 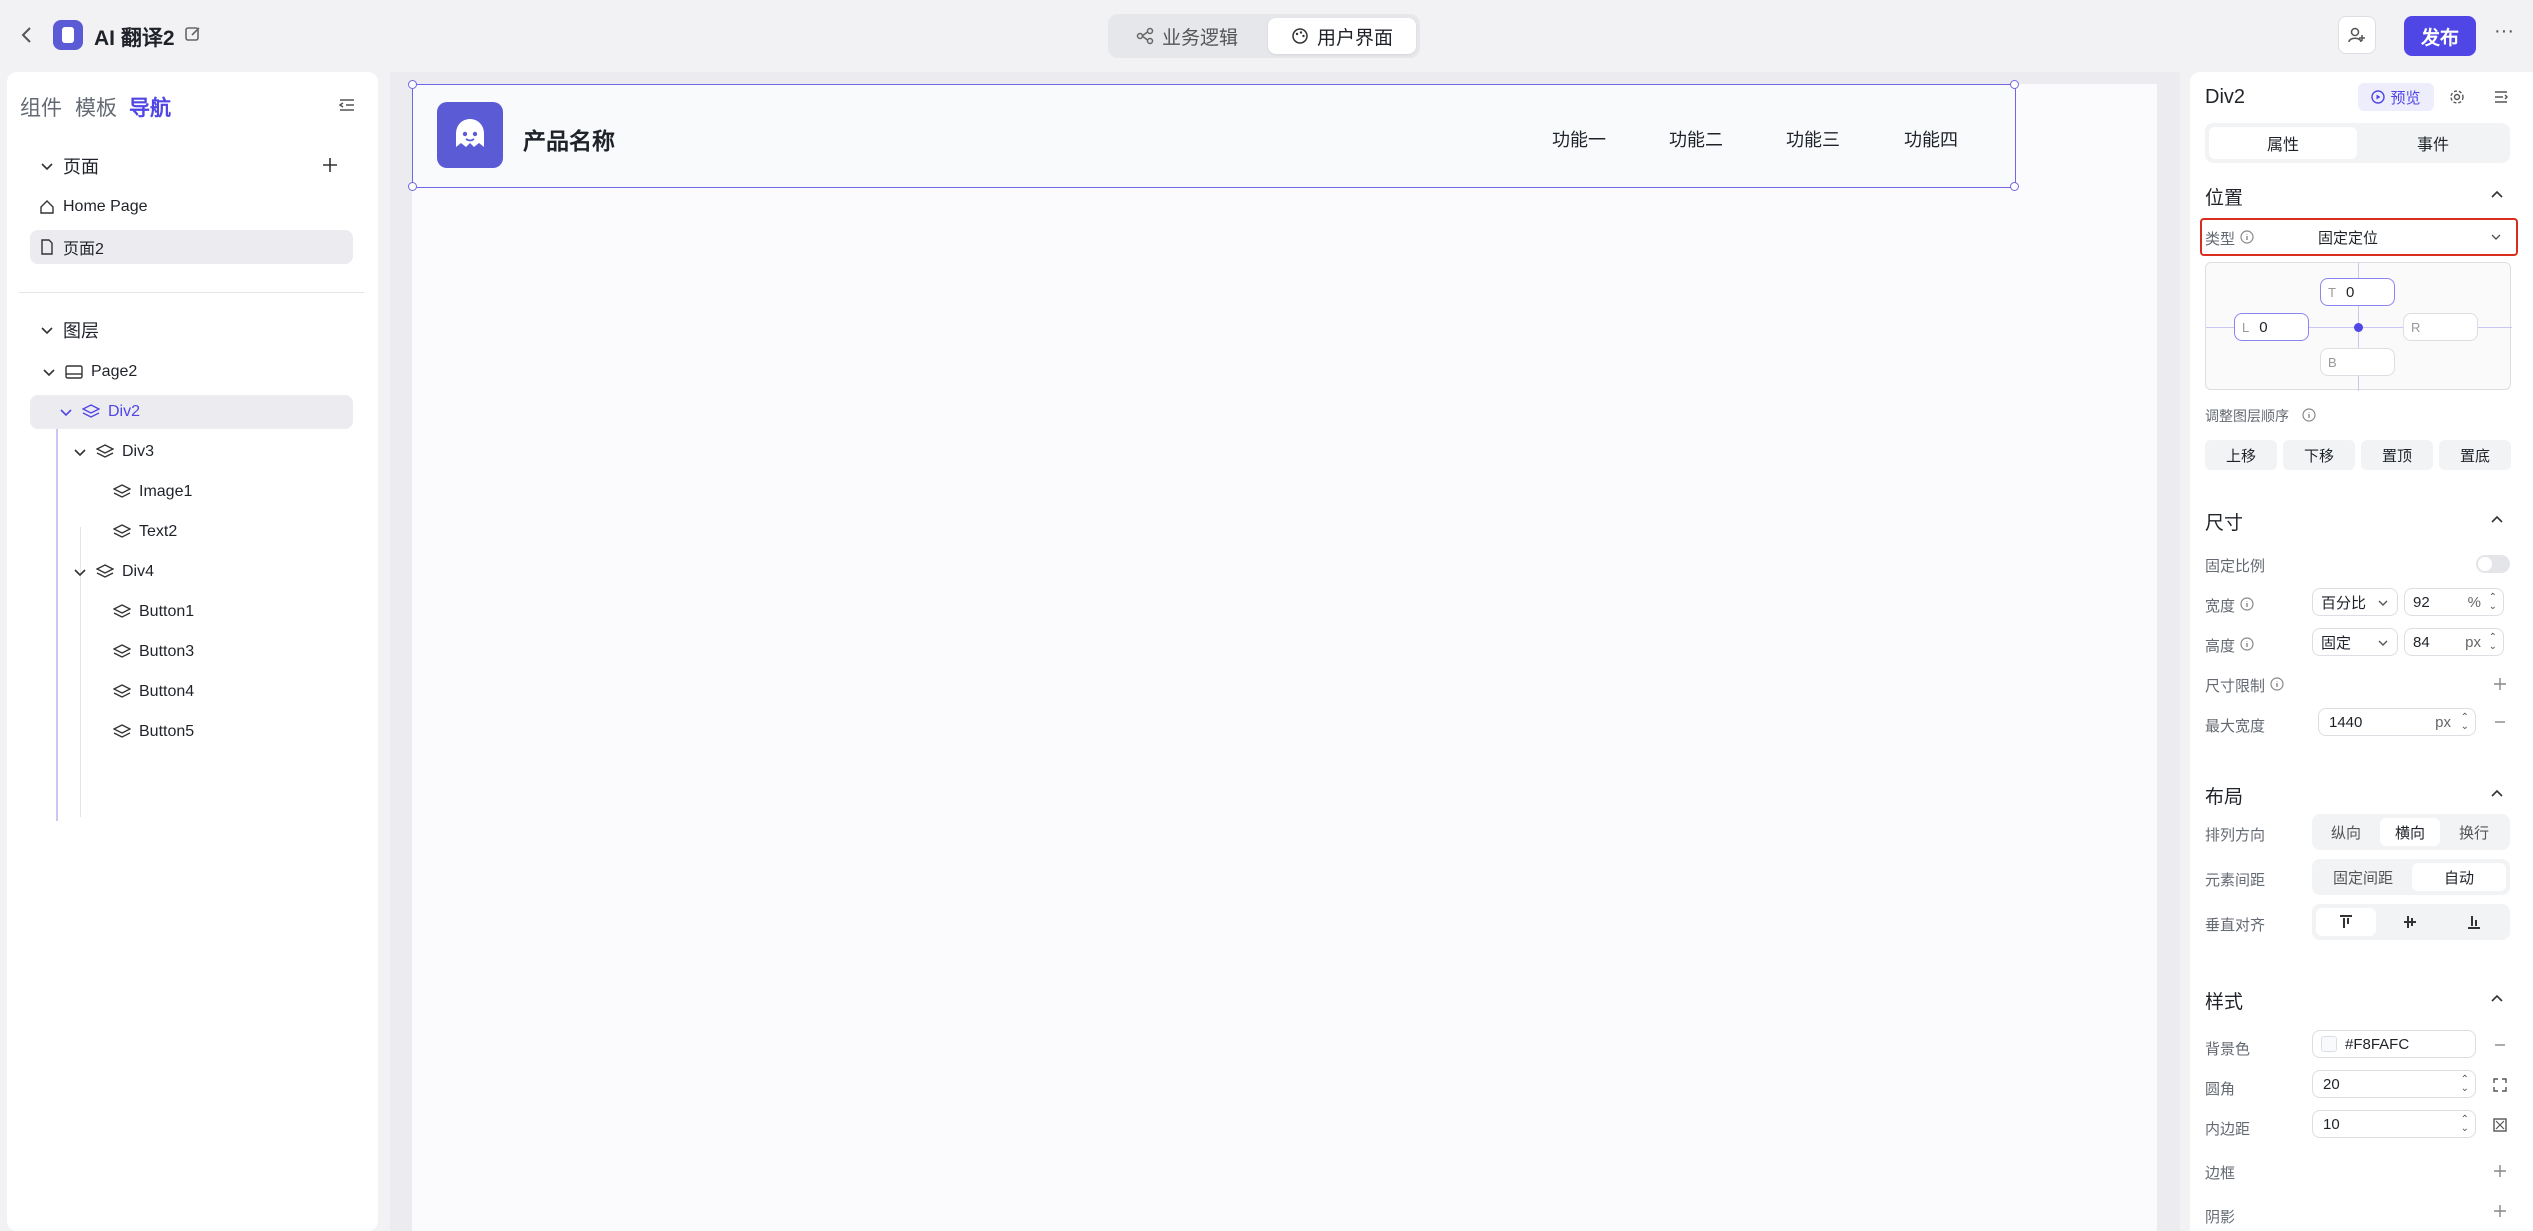 I want to click on direction-wrap: 换行, so click(x=2474, y=832).